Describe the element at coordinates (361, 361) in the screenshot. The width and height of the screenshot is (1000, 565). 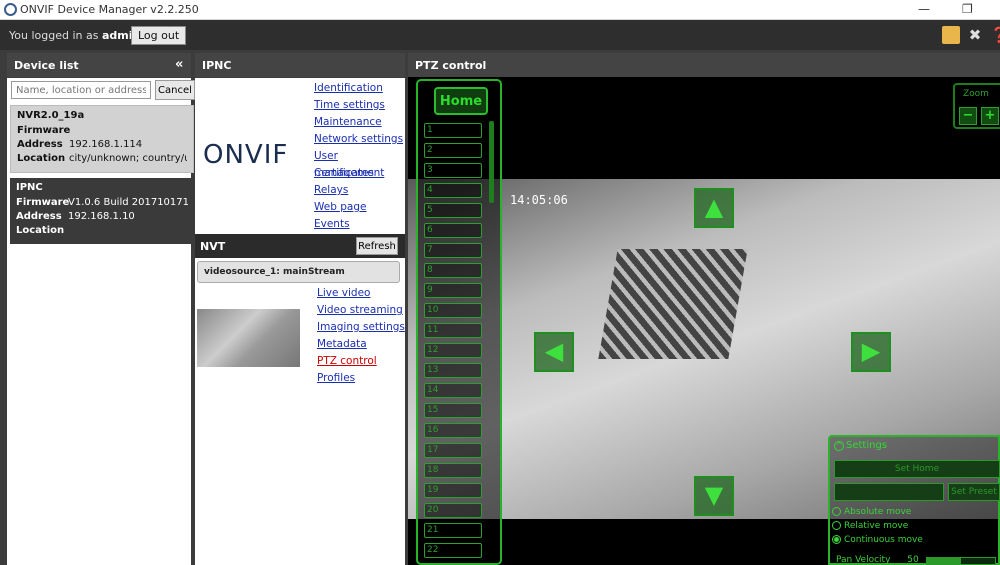
I see `link-ptz-control: PTZ control` at that location.